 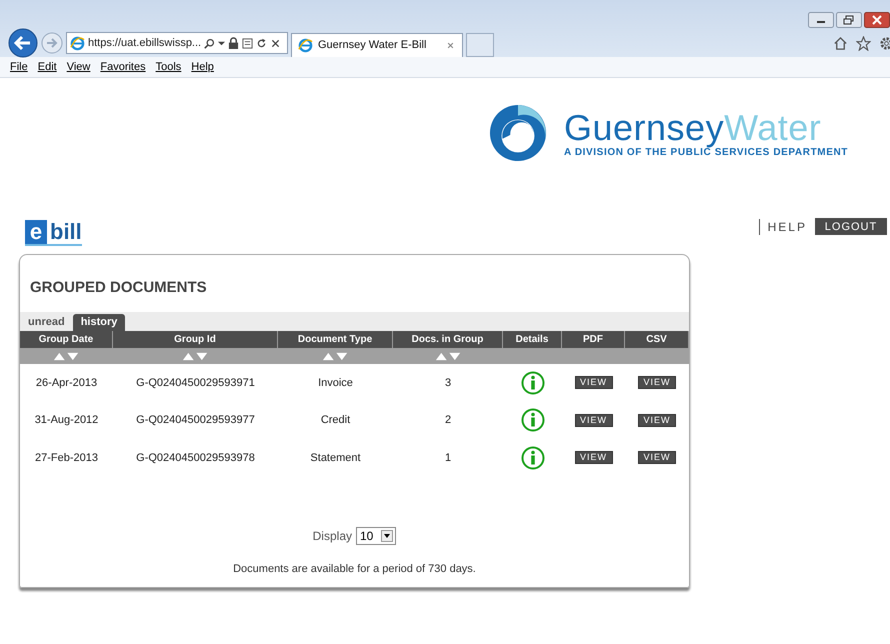 I want to click on table-cell: 27-Feb-2013, so click(x=66, y=458).